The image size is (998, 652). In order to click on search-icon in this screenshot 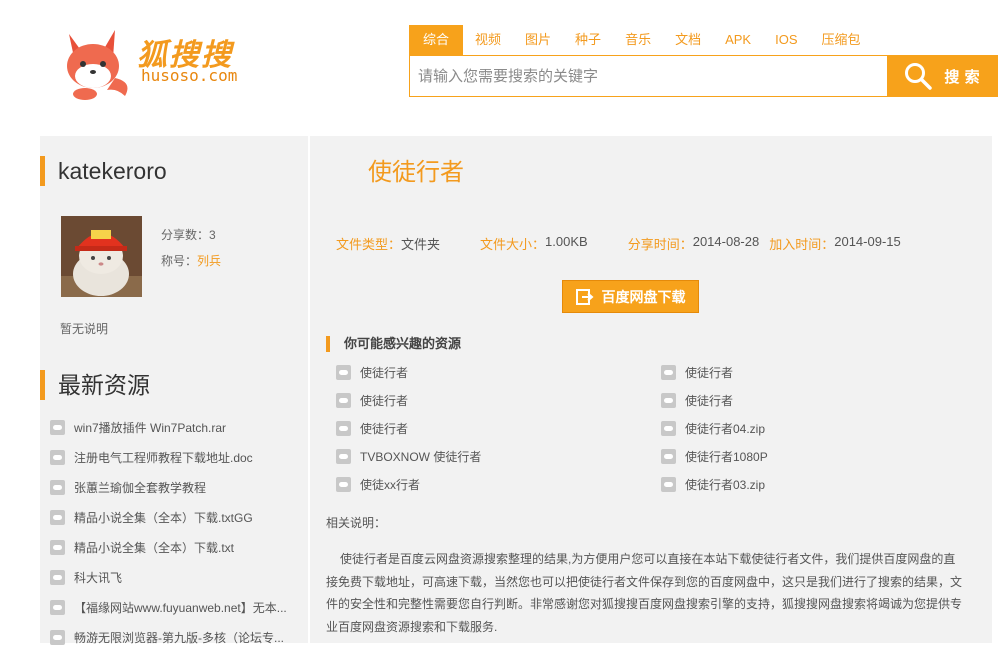, I will do `click(919, 76)`.